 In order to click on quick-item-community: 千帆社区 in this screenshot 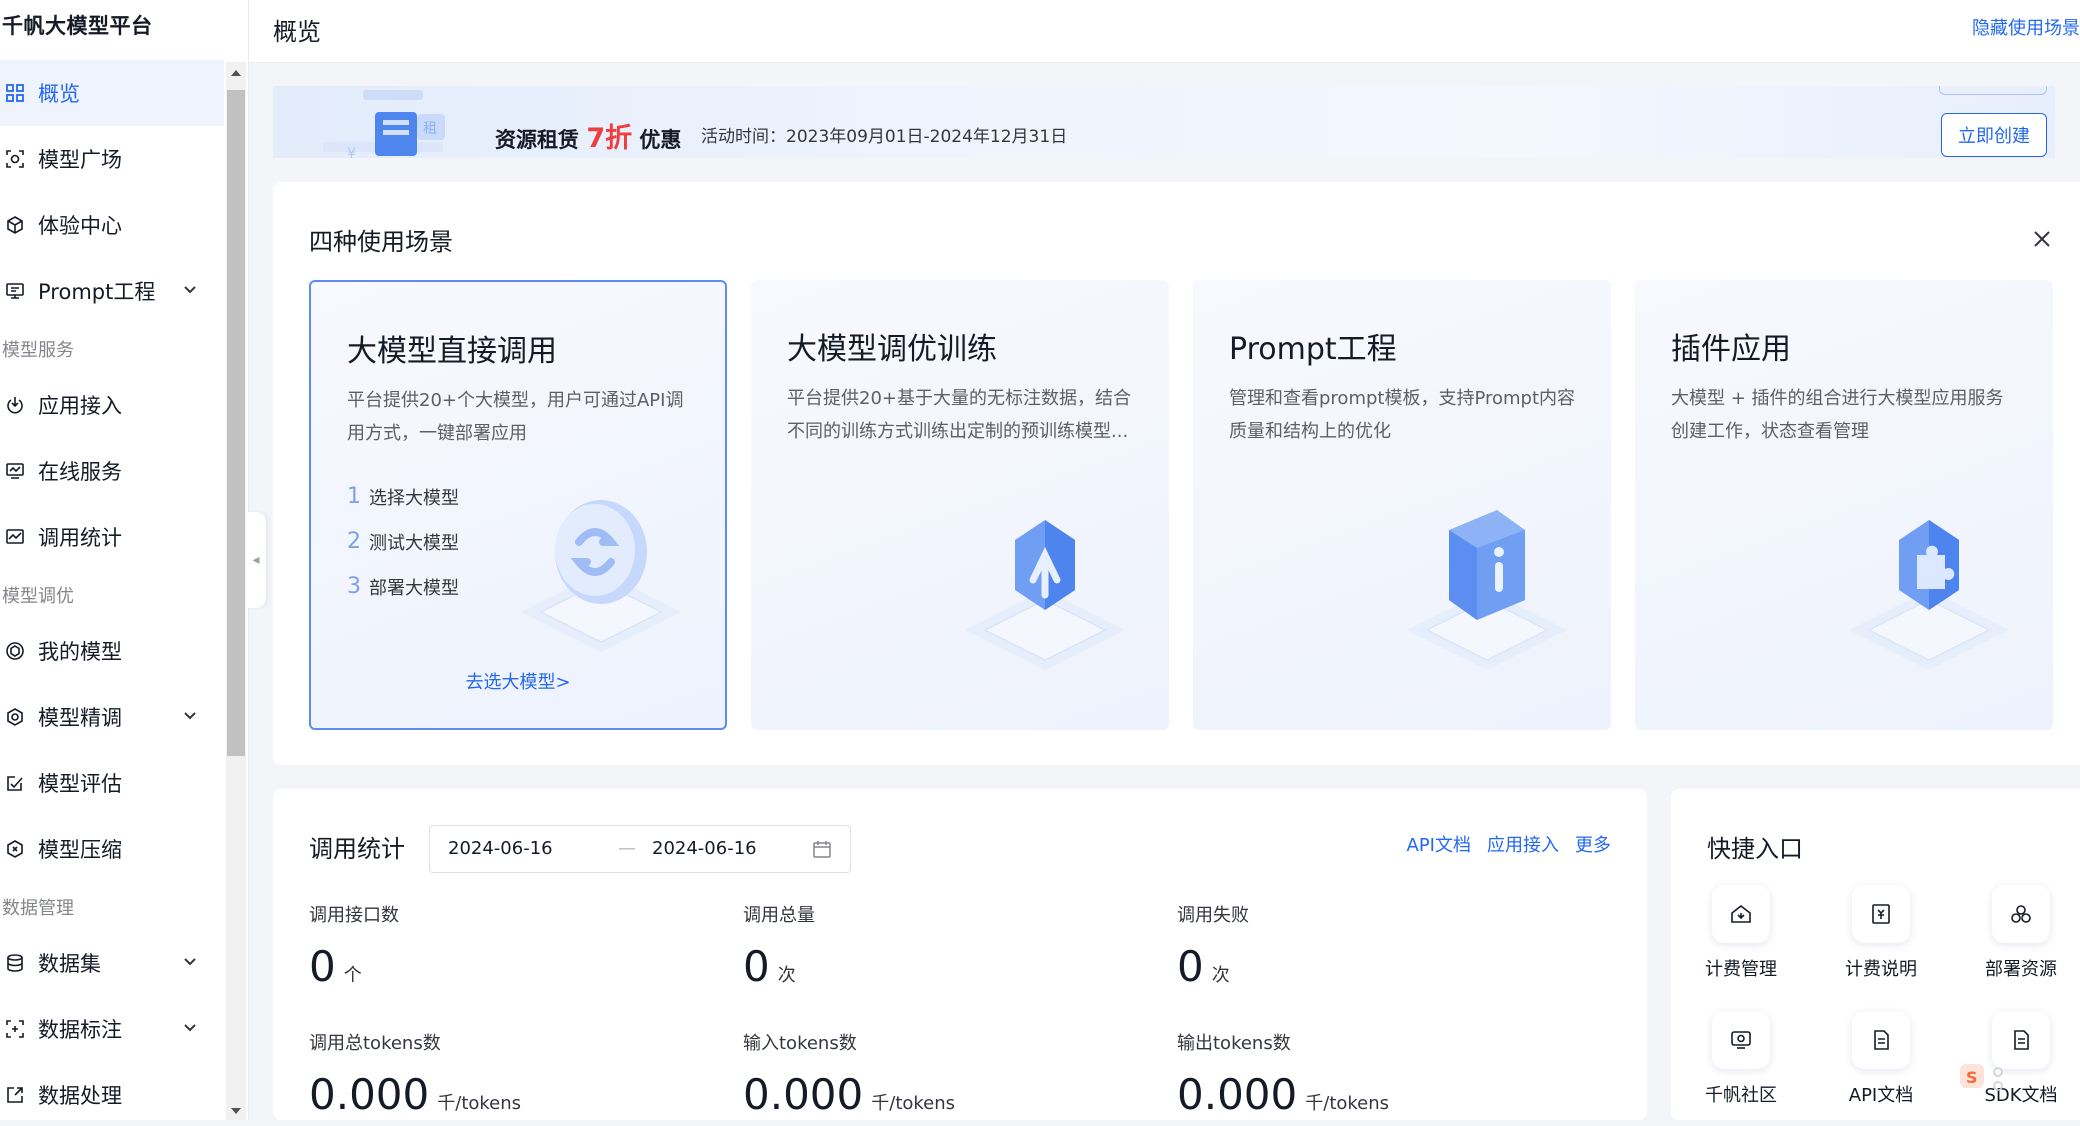, I will do `click(1741, 1061)`.